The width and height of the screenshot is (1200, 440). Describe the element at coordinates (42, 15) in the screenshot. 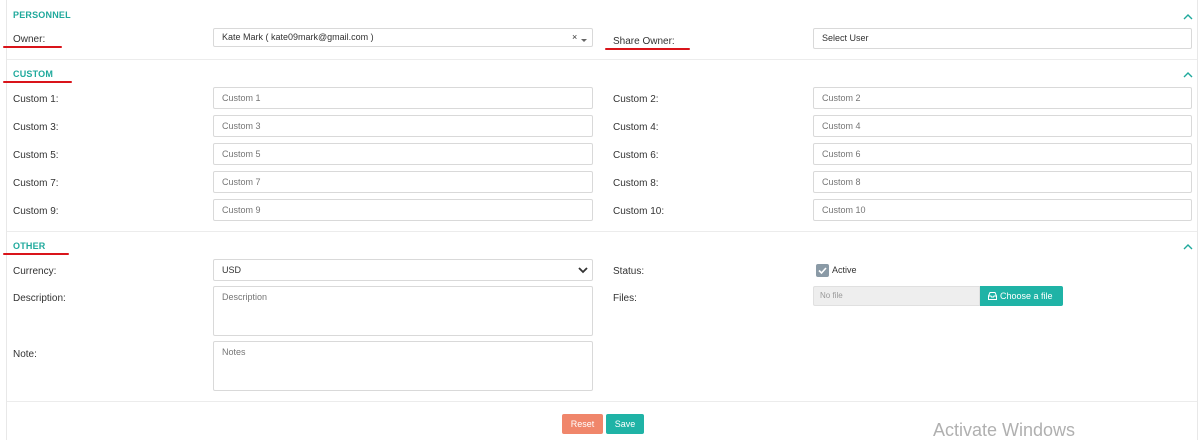

I see `section-title-personnel: PERSONNEL` at that location.